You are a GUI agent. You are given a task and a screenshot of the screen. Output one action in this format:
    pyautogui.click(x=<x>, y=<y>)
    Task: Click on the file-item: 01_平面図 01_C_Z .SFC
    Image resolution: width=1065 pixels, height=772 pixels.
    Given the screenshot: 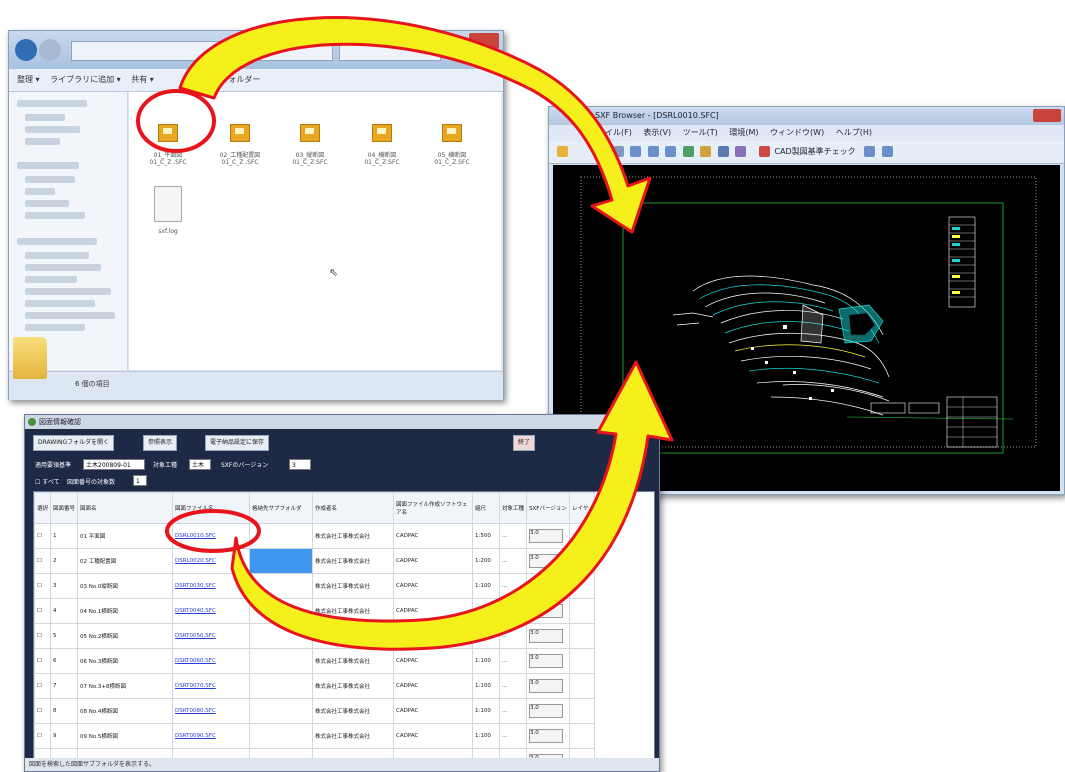 What is the action you would take?
    pyautogui.click(x=168, y=145)
    